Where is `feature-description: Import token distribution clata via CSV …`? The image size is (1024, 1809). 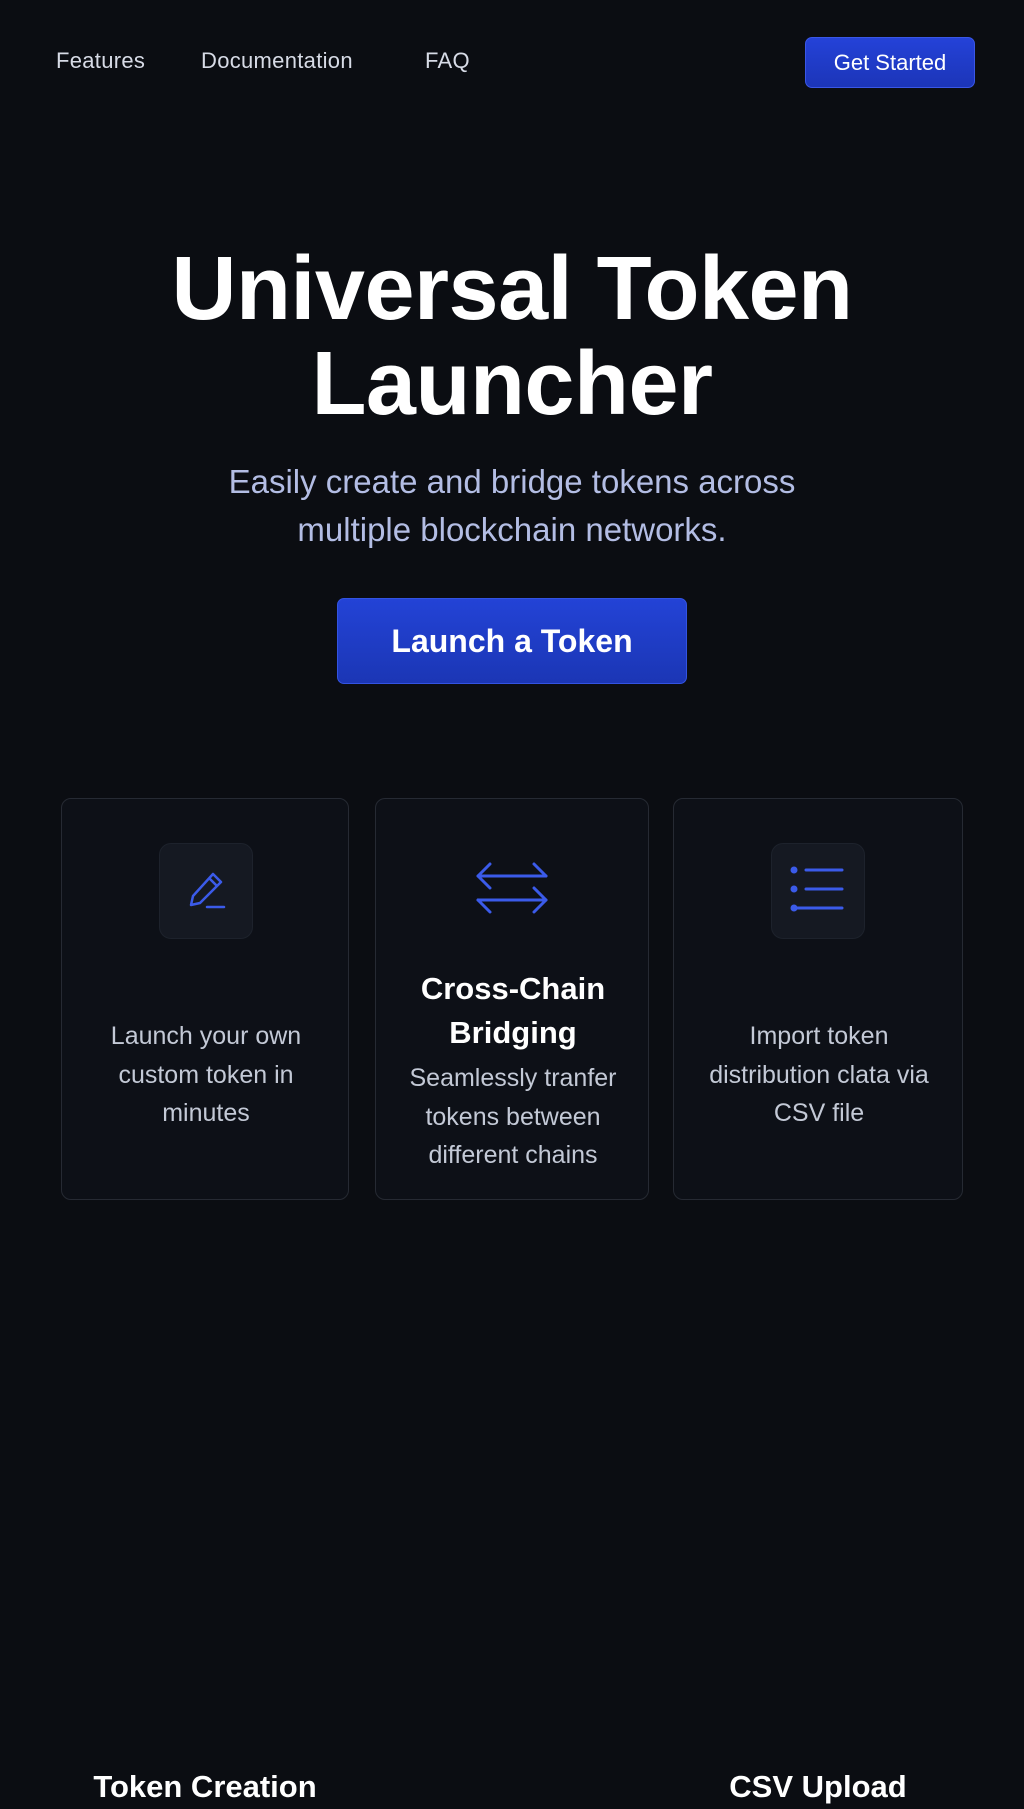
feature-description: Import token distribution clata via CSV … is located at coordinates (819, 1074).